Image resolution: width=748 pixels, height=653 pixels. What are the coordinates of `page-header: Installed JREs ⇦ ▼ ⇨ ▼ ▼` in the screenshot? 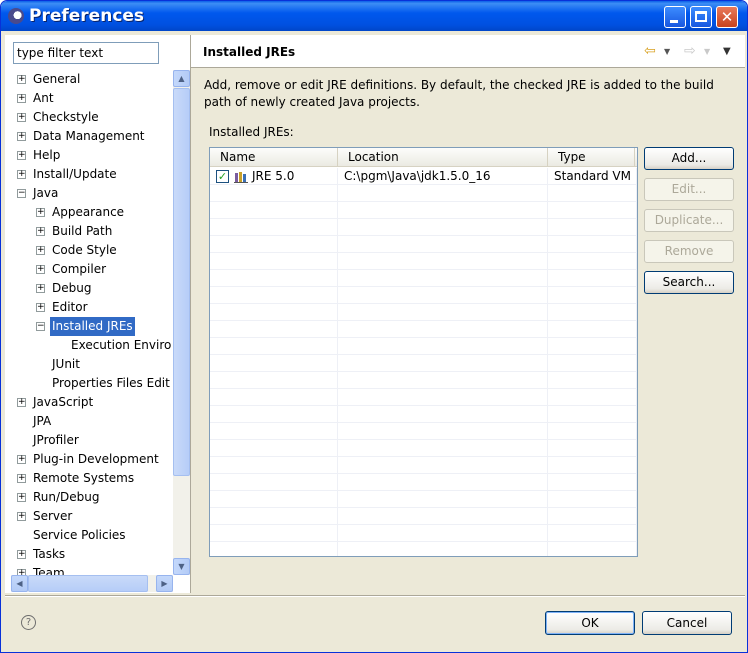 It's located at (468, 51).